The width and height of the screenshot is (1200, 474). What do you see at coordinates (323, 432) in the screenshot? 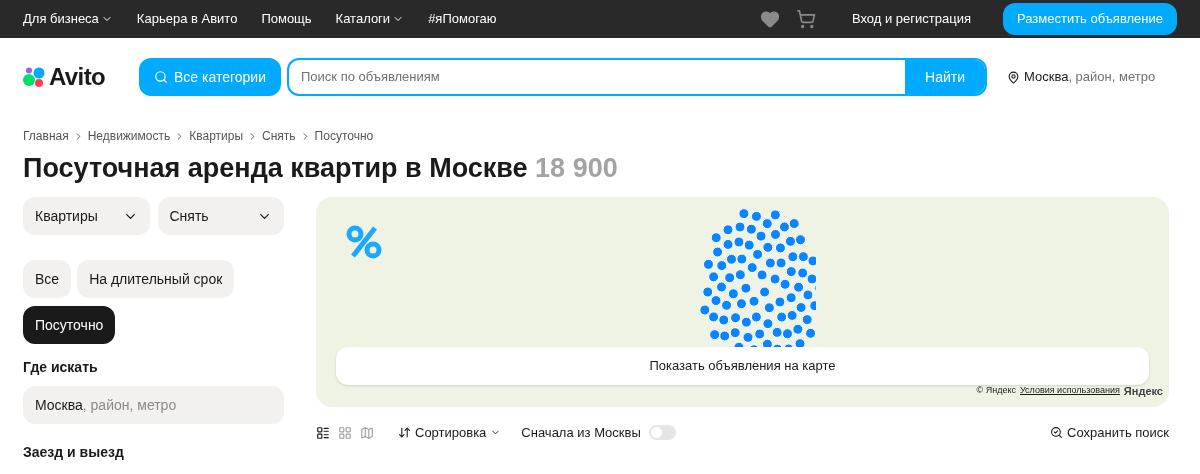
I see `list-view-icon` at bounding box center [323, 432].